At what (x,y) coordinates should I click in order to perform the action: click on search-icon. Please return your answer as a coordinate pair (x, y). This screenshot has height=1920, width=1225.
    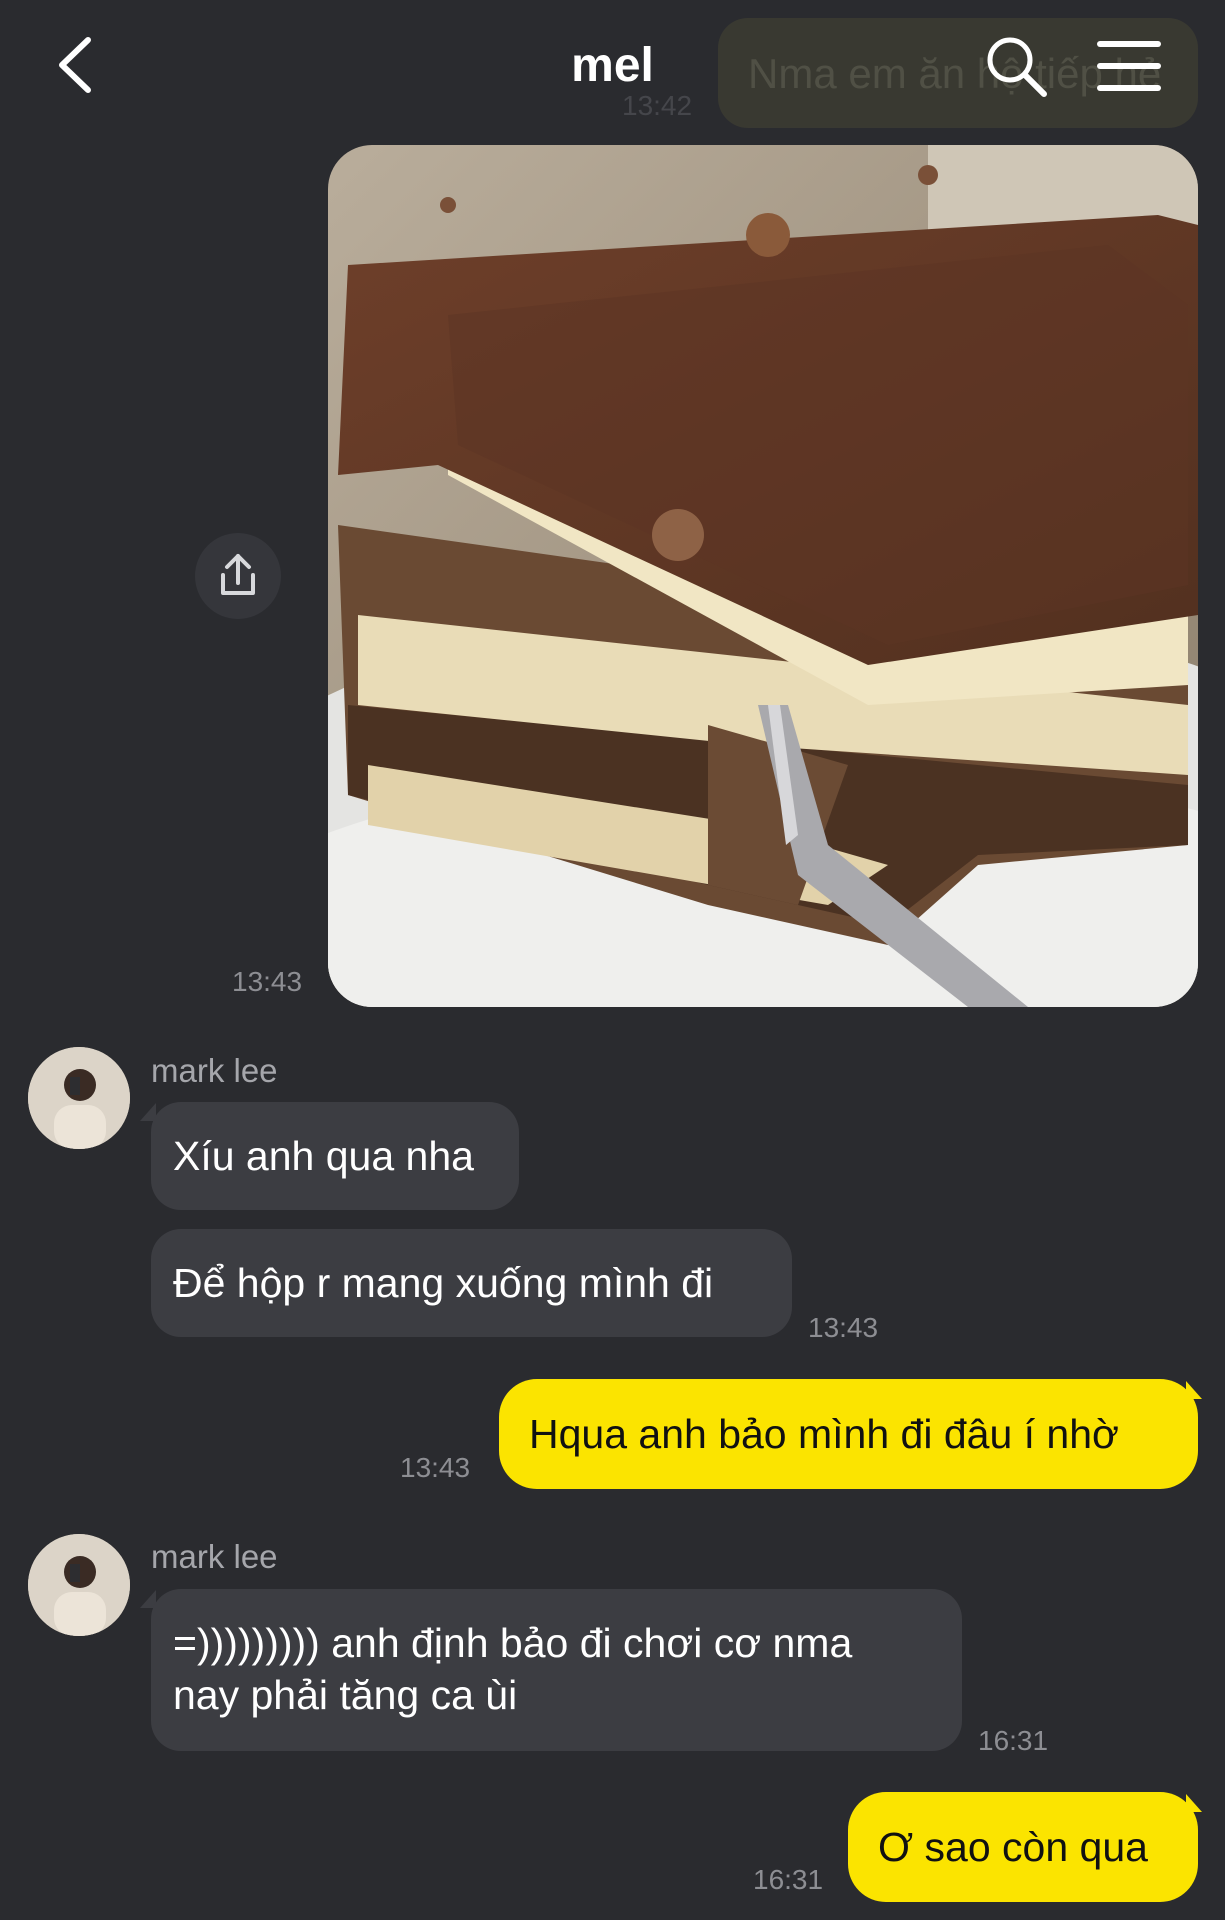
    Looking at the image, I should click on (1017, 67).